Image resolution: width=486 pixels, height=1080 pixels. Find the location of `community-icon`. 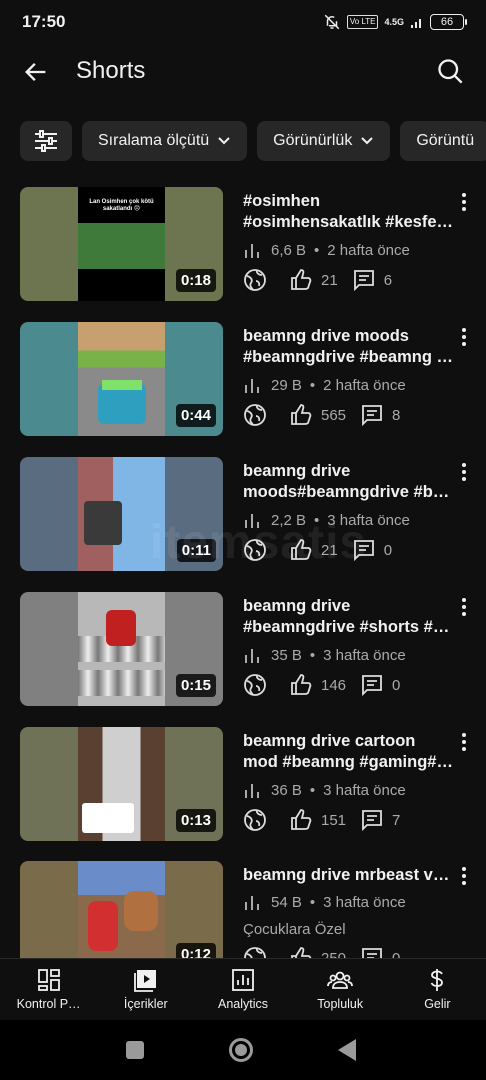

community-icon is located at coordinates (340, 980).